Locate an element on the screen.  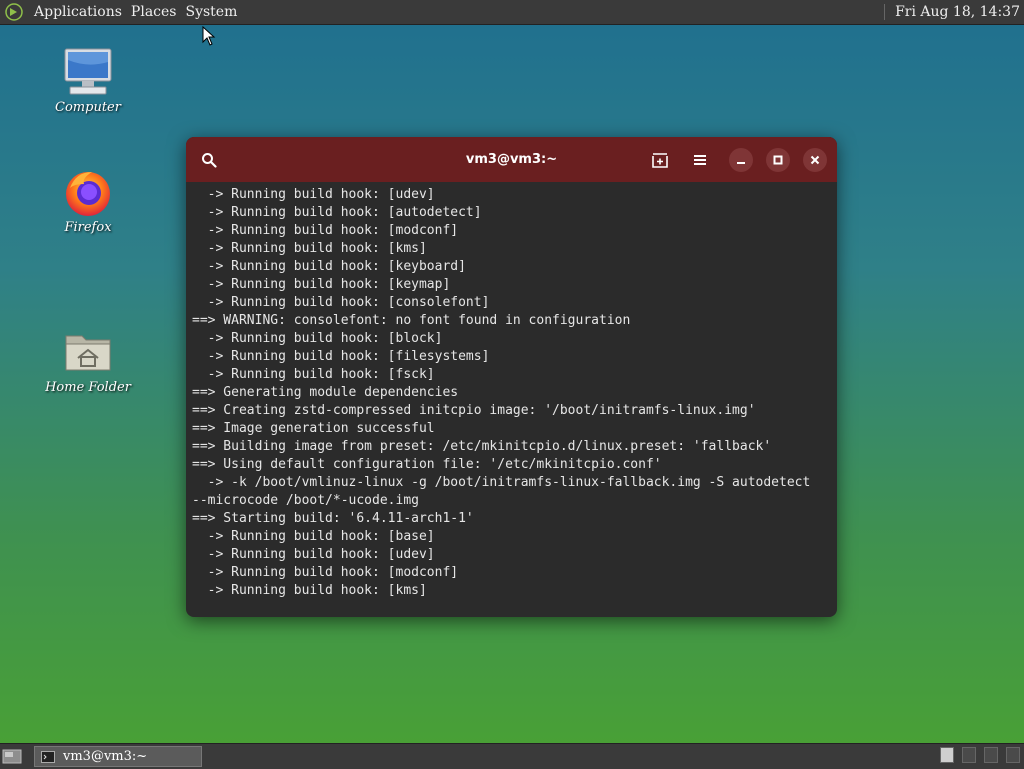
taskbar-item-terminal: vm3@vm3:~ is located at coordinates (118, 756).